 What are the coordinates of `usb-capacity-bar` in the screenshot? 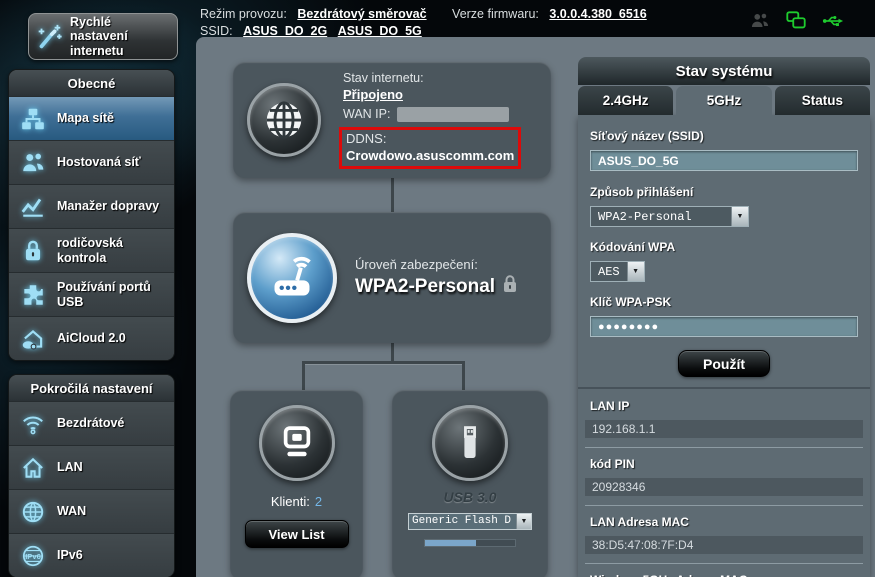 It's located at (470, 543).